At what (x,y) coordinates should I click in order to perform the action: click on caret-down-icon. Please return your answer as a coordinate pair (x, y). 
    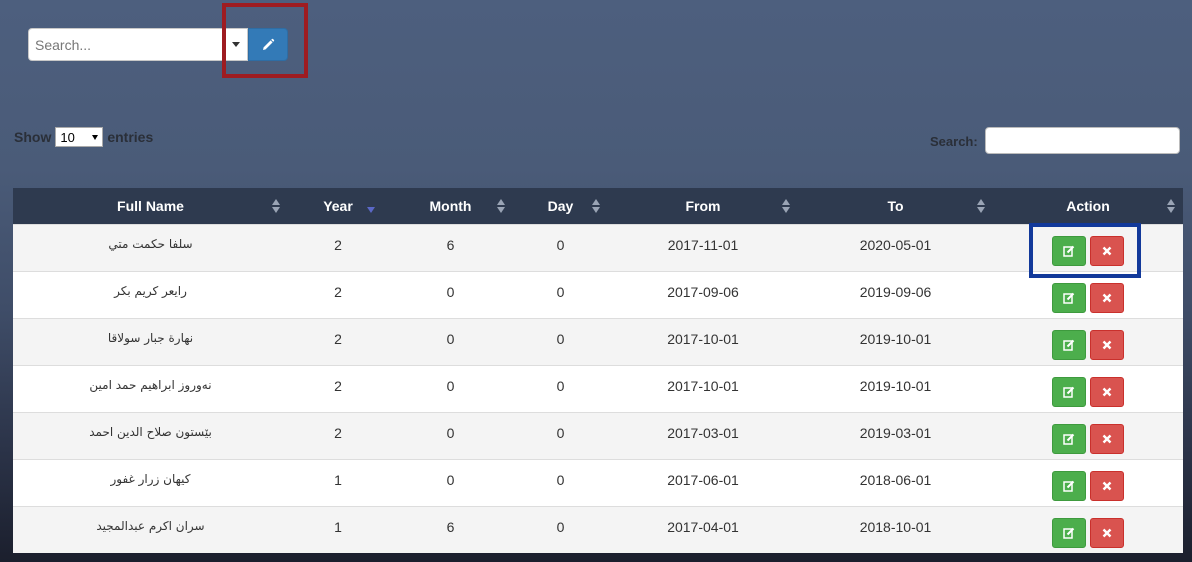
    Looking at the image, I should click on (95, 137).